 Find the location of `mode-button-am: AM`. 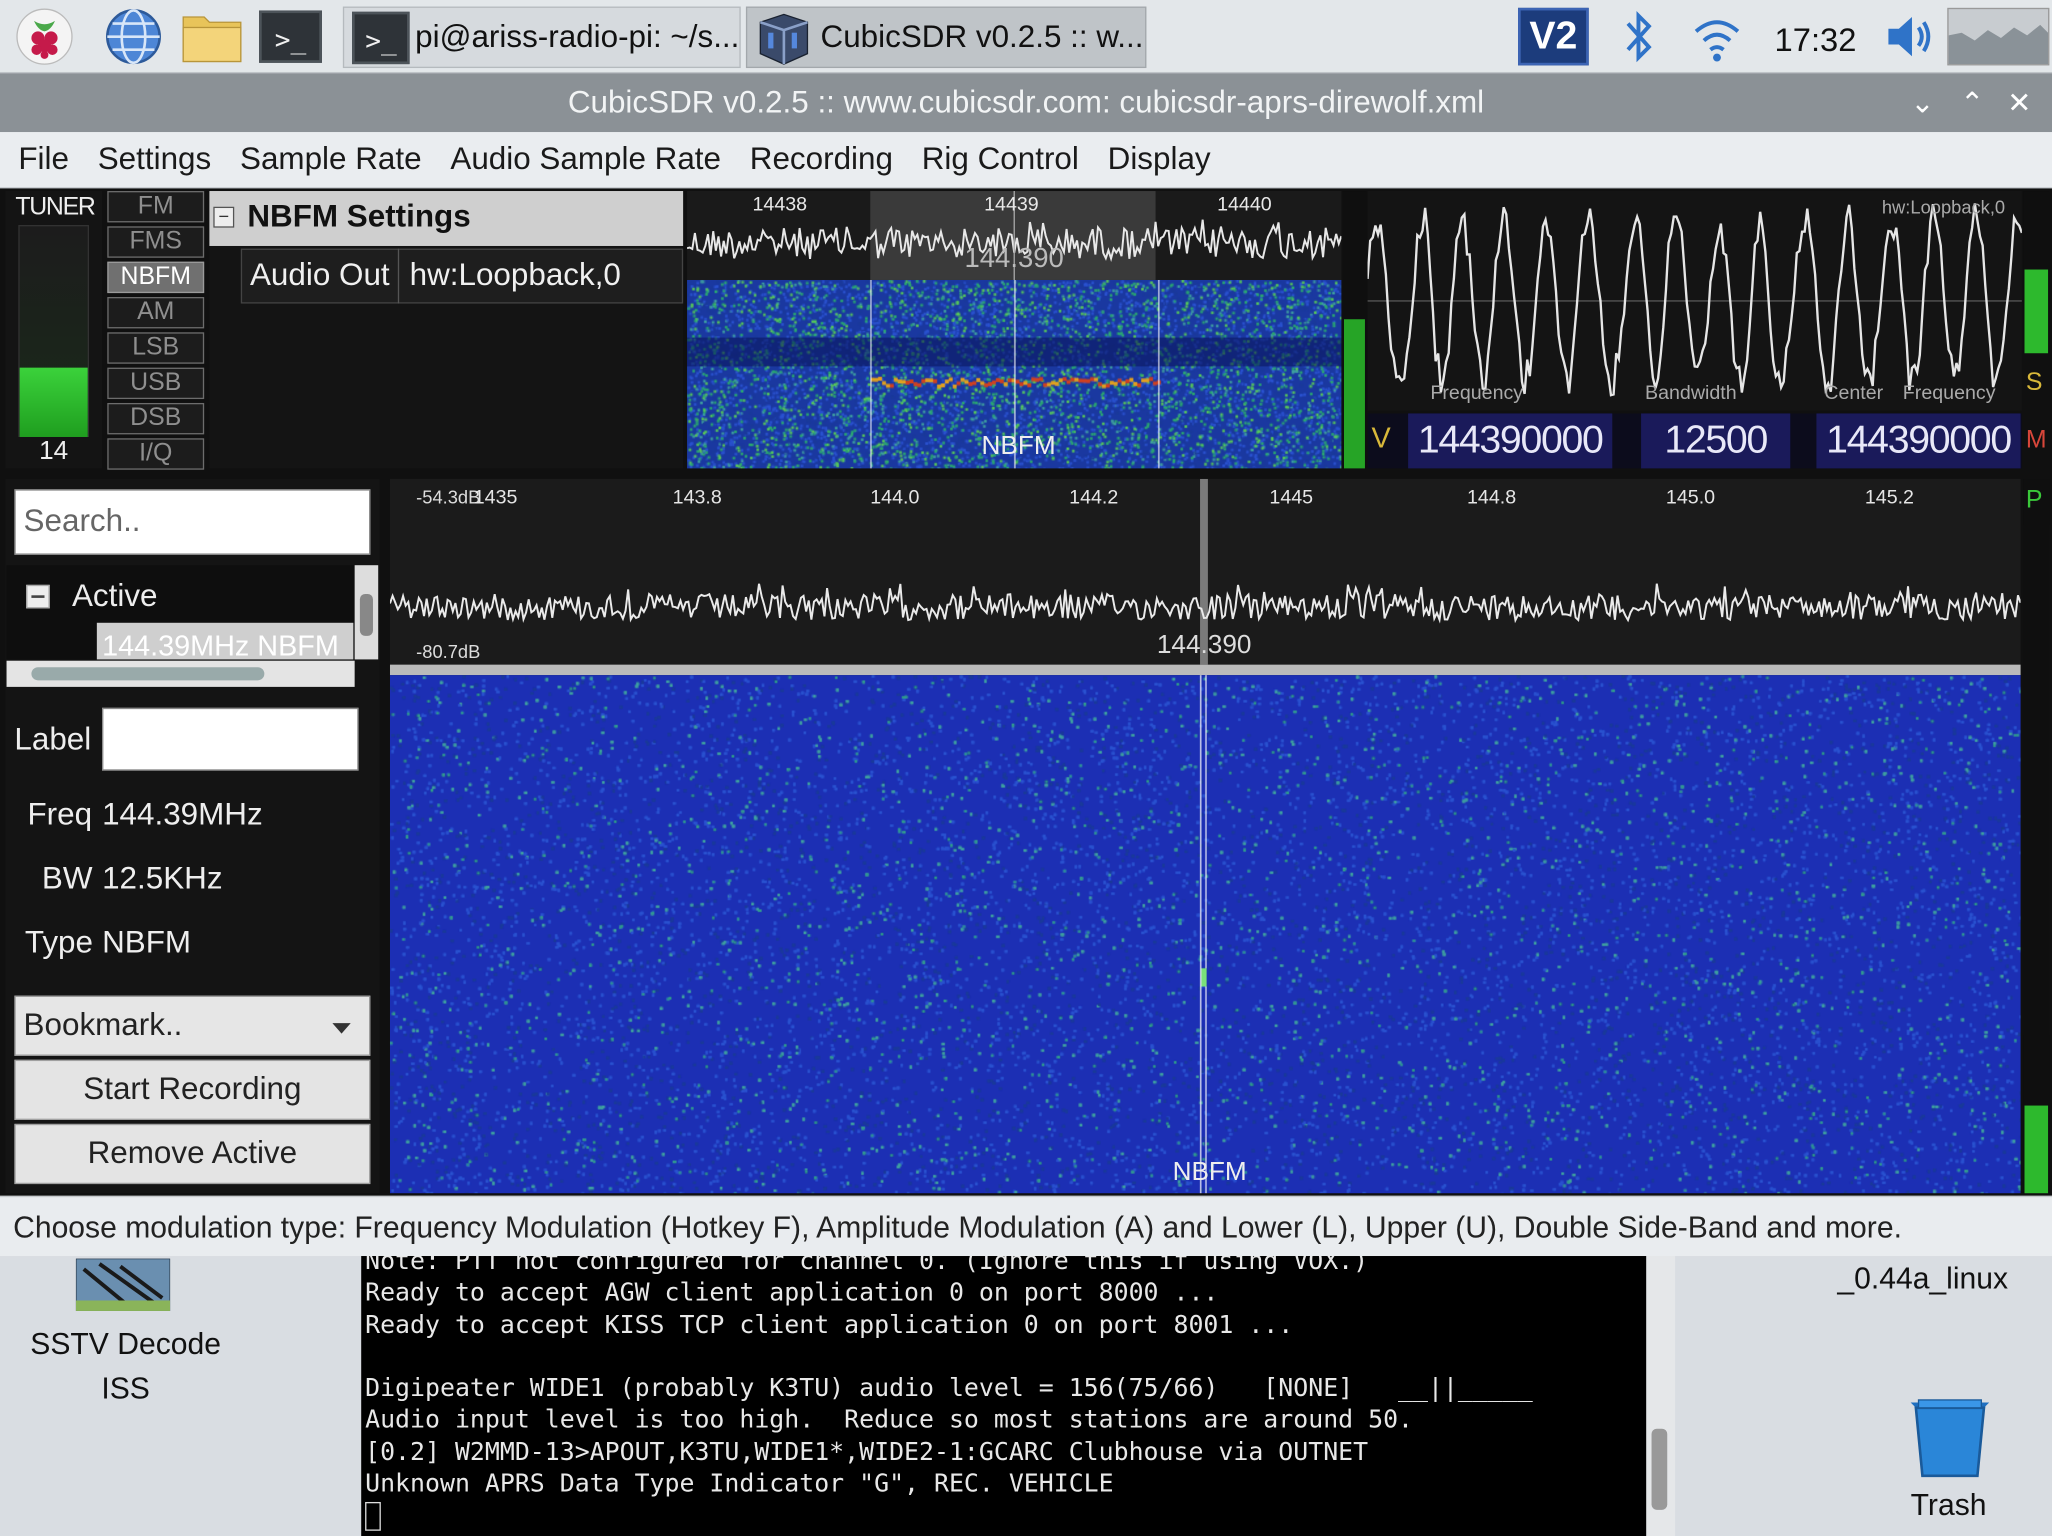

mode-button-am: AM is located at coordinates (156, 312).